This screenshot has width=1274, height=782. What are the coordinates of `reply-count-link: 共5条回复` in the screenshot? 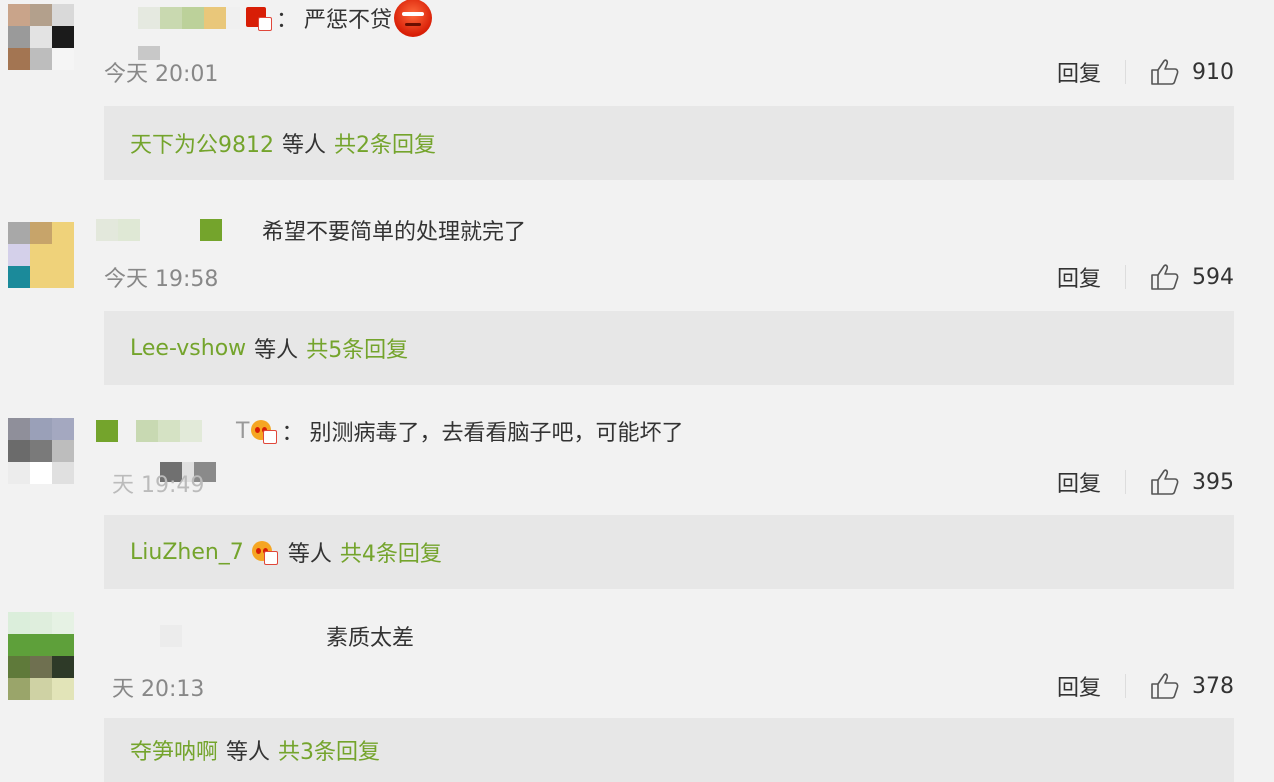 It's located at (357, 348).